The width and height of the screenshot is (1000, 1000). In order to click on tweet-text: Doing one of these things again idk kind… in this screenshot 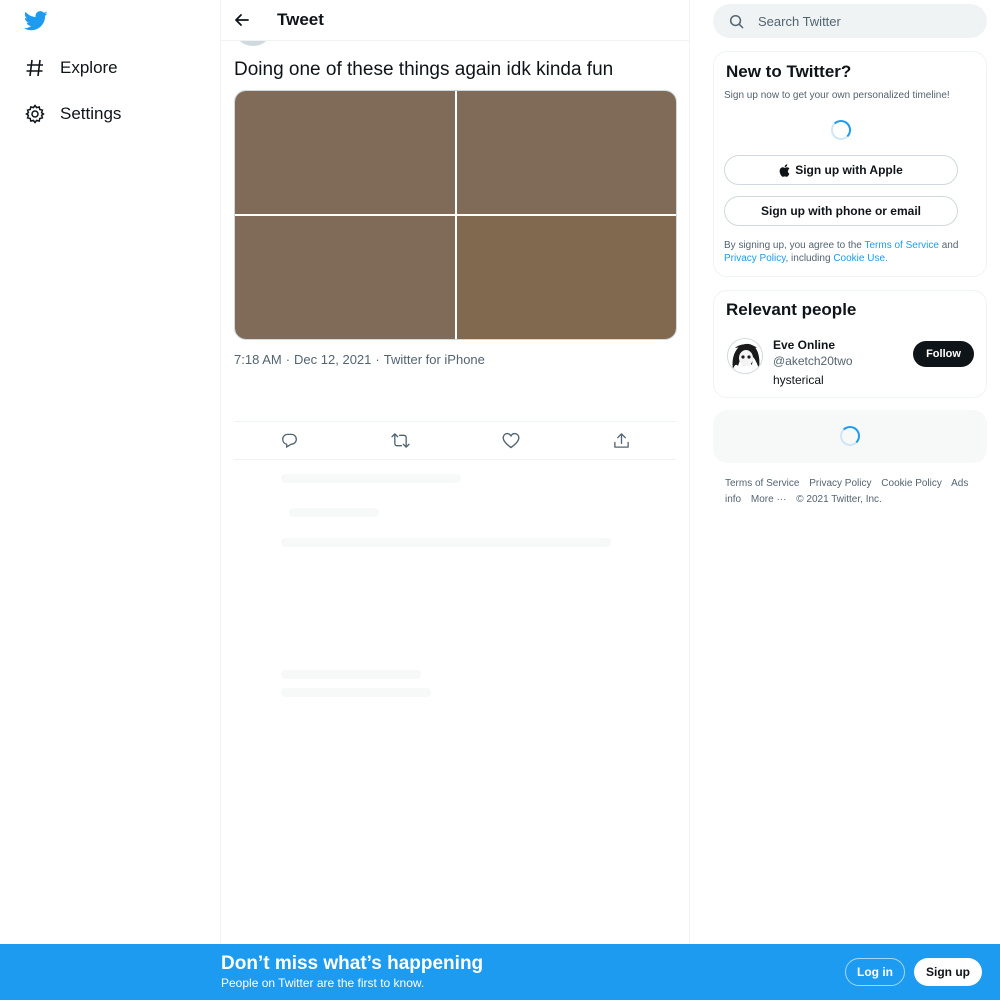, I will do `click(424, 69)`.